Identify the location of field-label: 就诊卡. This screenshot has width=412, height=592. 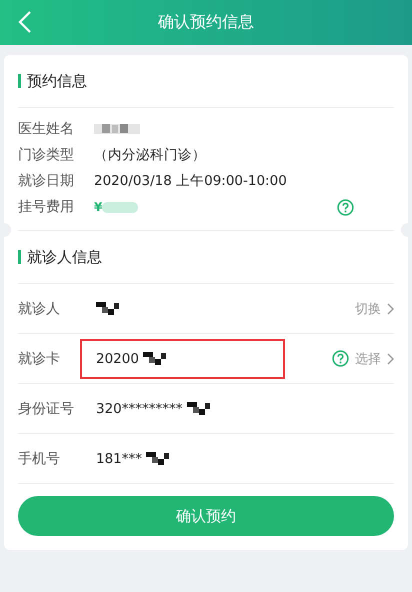
(39, 359).